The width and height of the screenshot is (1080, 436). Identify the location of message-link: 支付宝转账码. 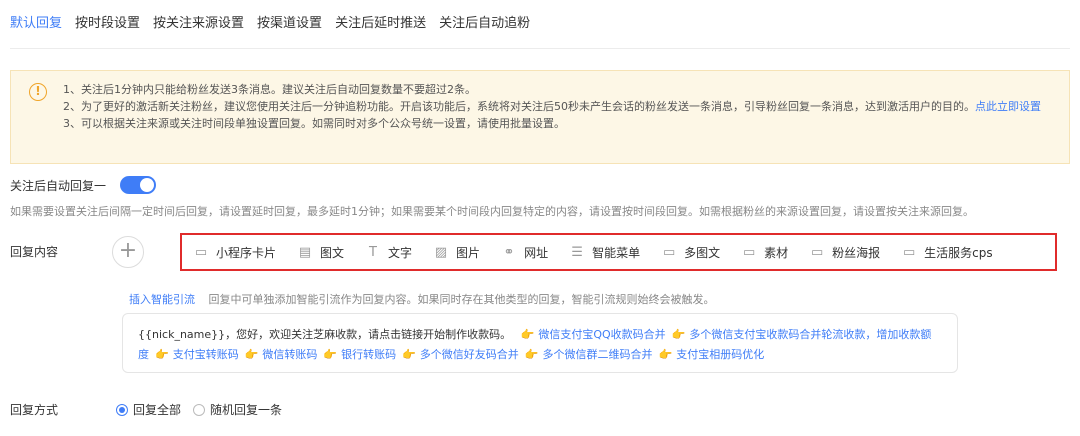
(206, 354).